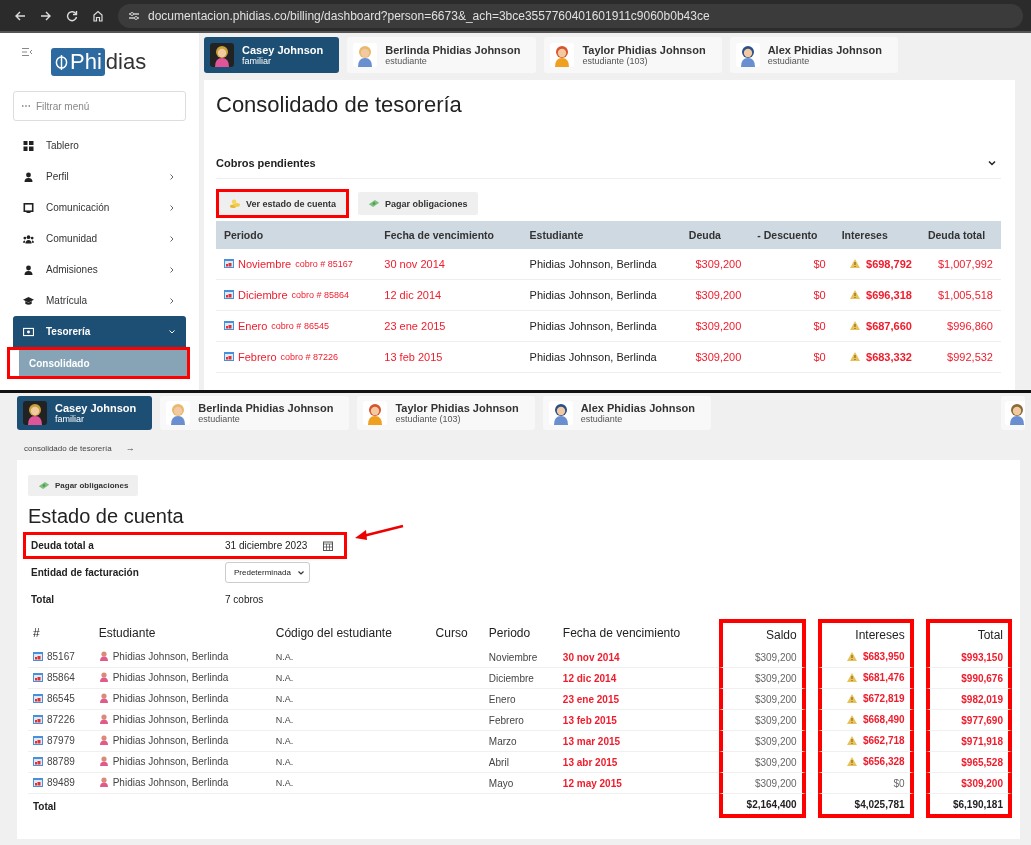  What do you see at coordinates (320, 294) in the screenshot?
I see `charge-number: cobro # 85864` at bounding box center [320, 294].